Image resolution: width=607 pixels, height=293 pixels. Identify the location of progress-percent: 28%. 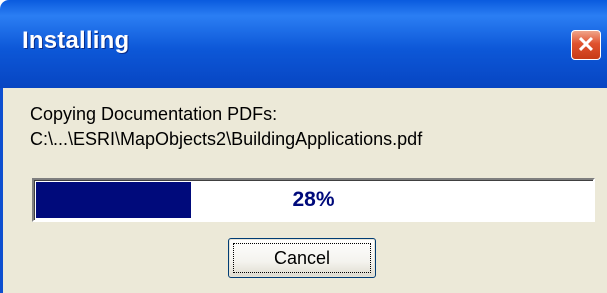
(313, 199).